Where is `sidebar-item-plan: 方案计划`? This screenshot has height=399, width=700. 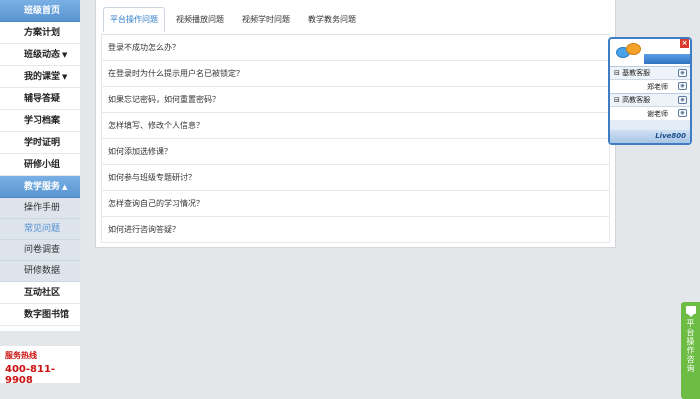 sidebar-item-plan: 方案计划 is located at coordinates (40, 33).